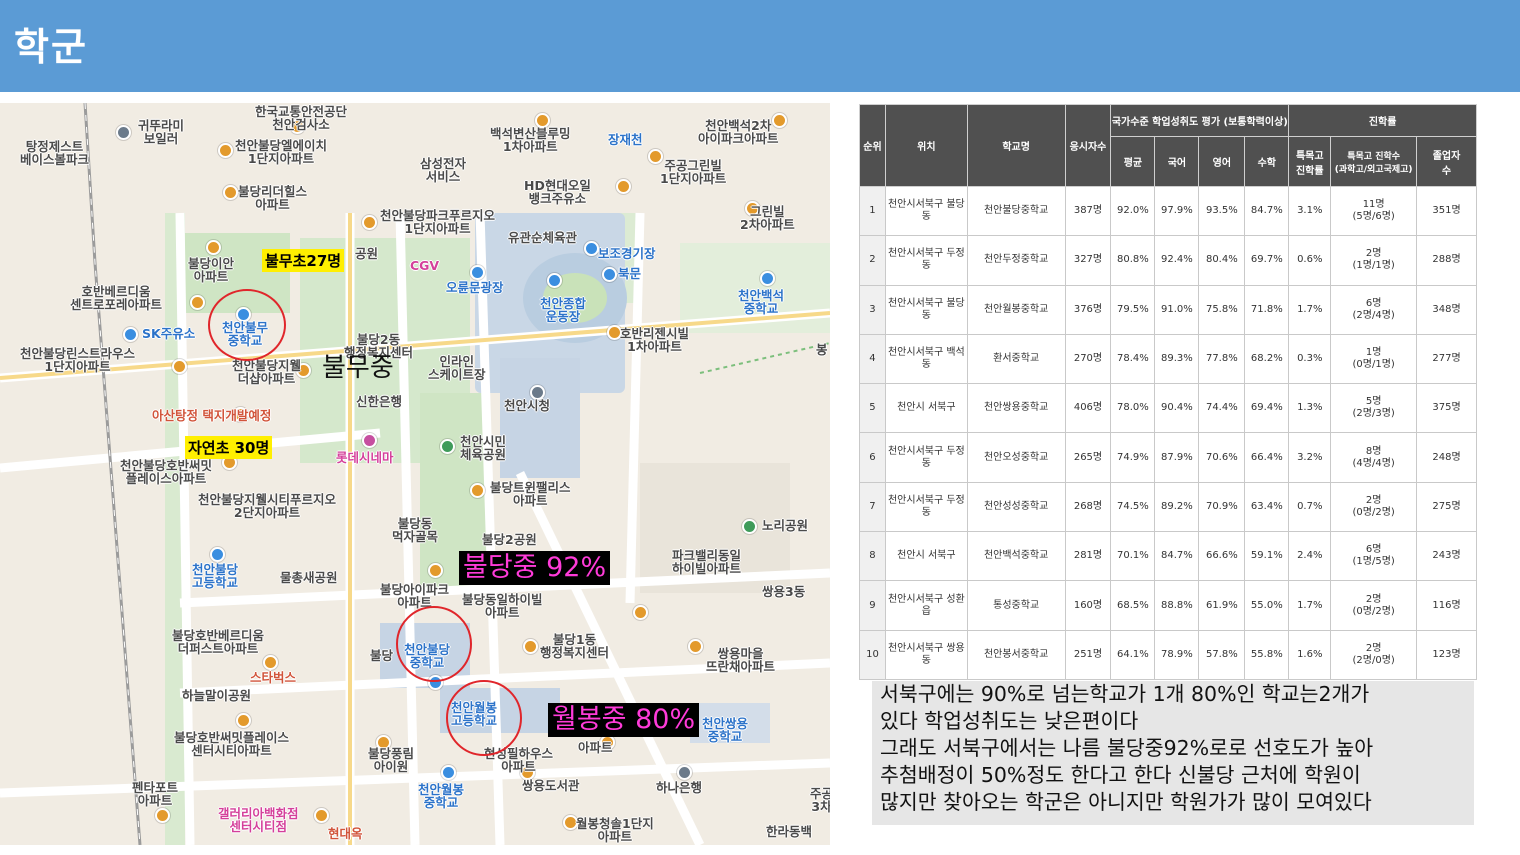 This screenshot has height=855, width=1520. What do you see at coordinates (1222, 408) in the screenshot?
I see `table-cell-english: 74.4%` at bounding box center [1222, 408].